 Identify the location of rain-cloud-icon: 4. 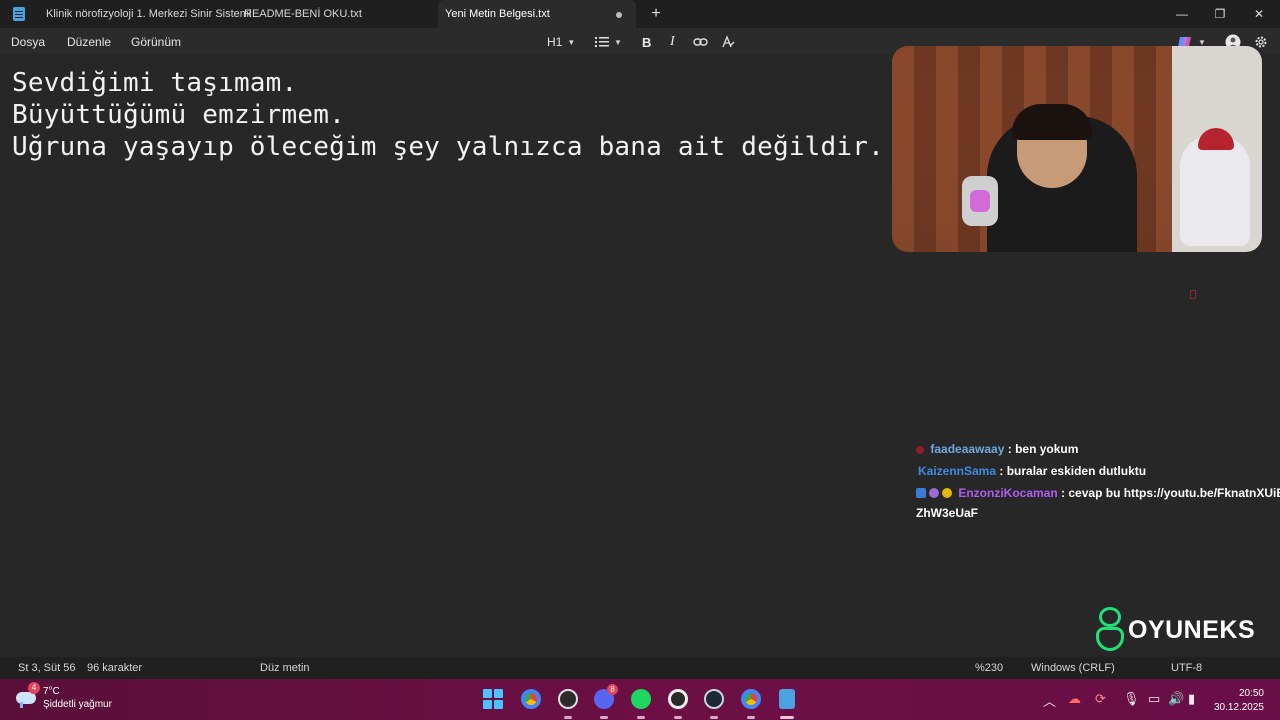
(27, 695).